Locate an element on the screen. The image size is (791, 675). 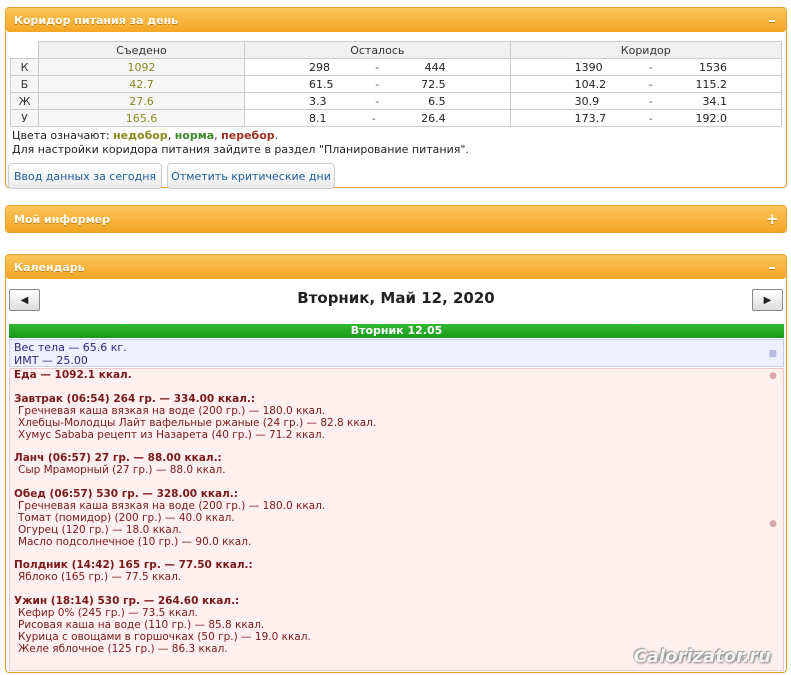
eaten-value: 1092 is located at coordinates (141, 67).